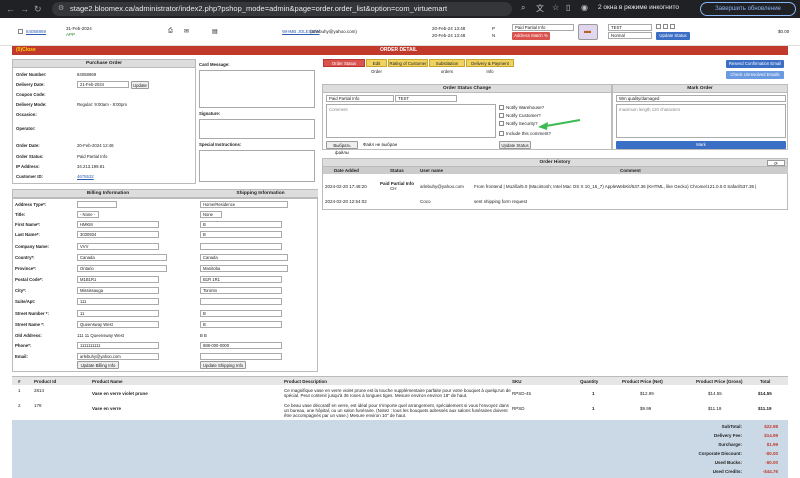 Image resolution: width=800 pixels, height=478 pixels. Describe the element at coordinates (521, 108) in the screenshot. I see `notify-warehouse-option: Notify Warehouse?` at that location.